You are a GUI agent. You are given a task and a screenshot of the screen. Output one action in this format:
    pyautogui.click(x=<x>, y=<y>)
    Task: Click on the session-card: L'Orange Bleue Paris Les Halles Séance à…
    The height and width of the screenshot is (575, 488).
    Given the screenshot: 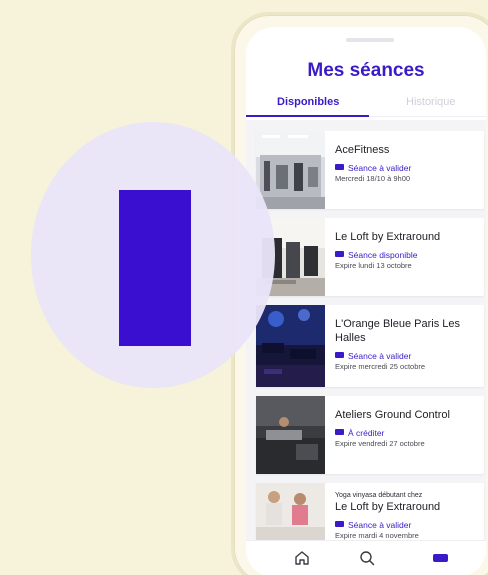 What is the action you would take?
    pyautogui.click(x=370, y=346)
    